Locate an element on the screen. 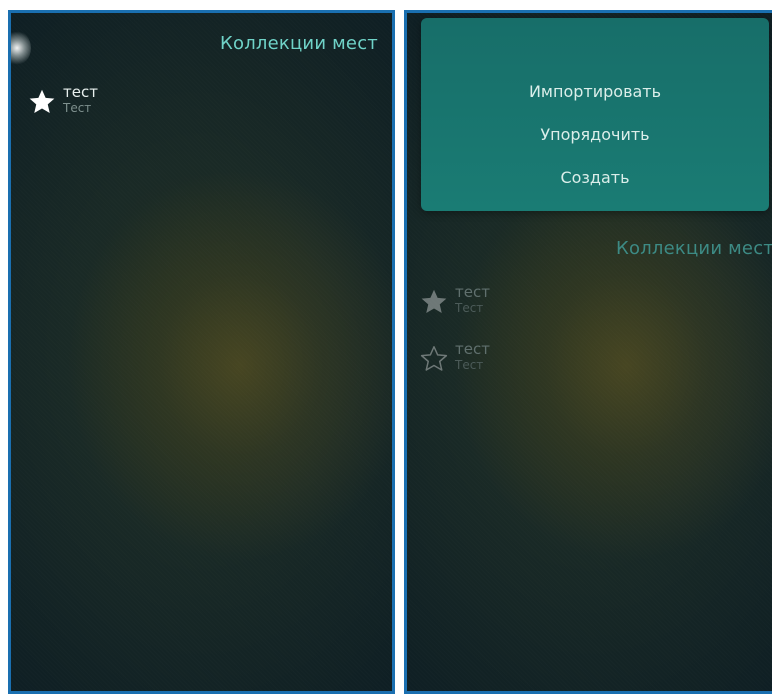 The width and height of the screenshot is (772, 694). menu-item-create: Создать is located at coordinates (595, 177).